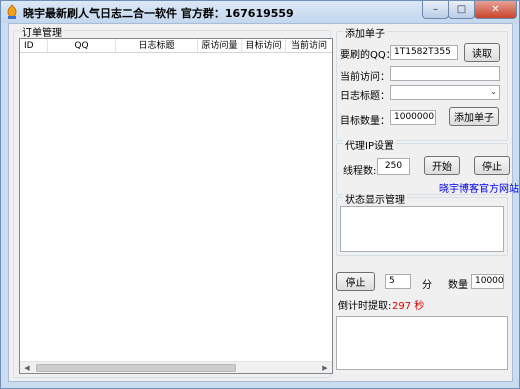  Describe the element at coordinates (492, 165) in the screenshot. I see `proxy-stop-button: 停止` at that location.